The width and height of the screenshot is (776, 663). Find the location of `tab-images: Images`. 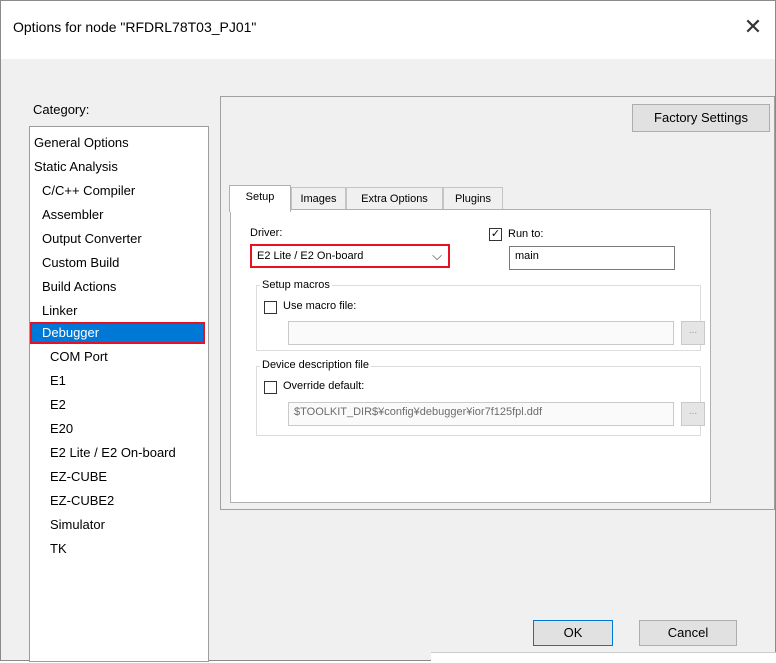

tab-images: Images is located at coordinates (318, 199).